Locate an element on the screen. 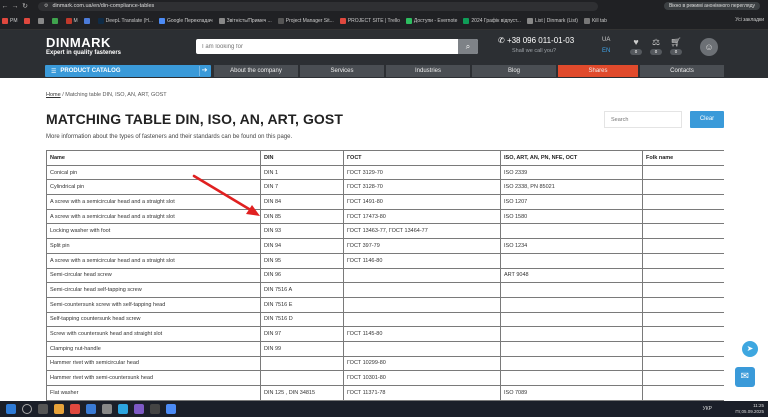 The height and width of the screenshot is (417, 768). callback-link: Shall we call you? is located at coordinates (534, 51).